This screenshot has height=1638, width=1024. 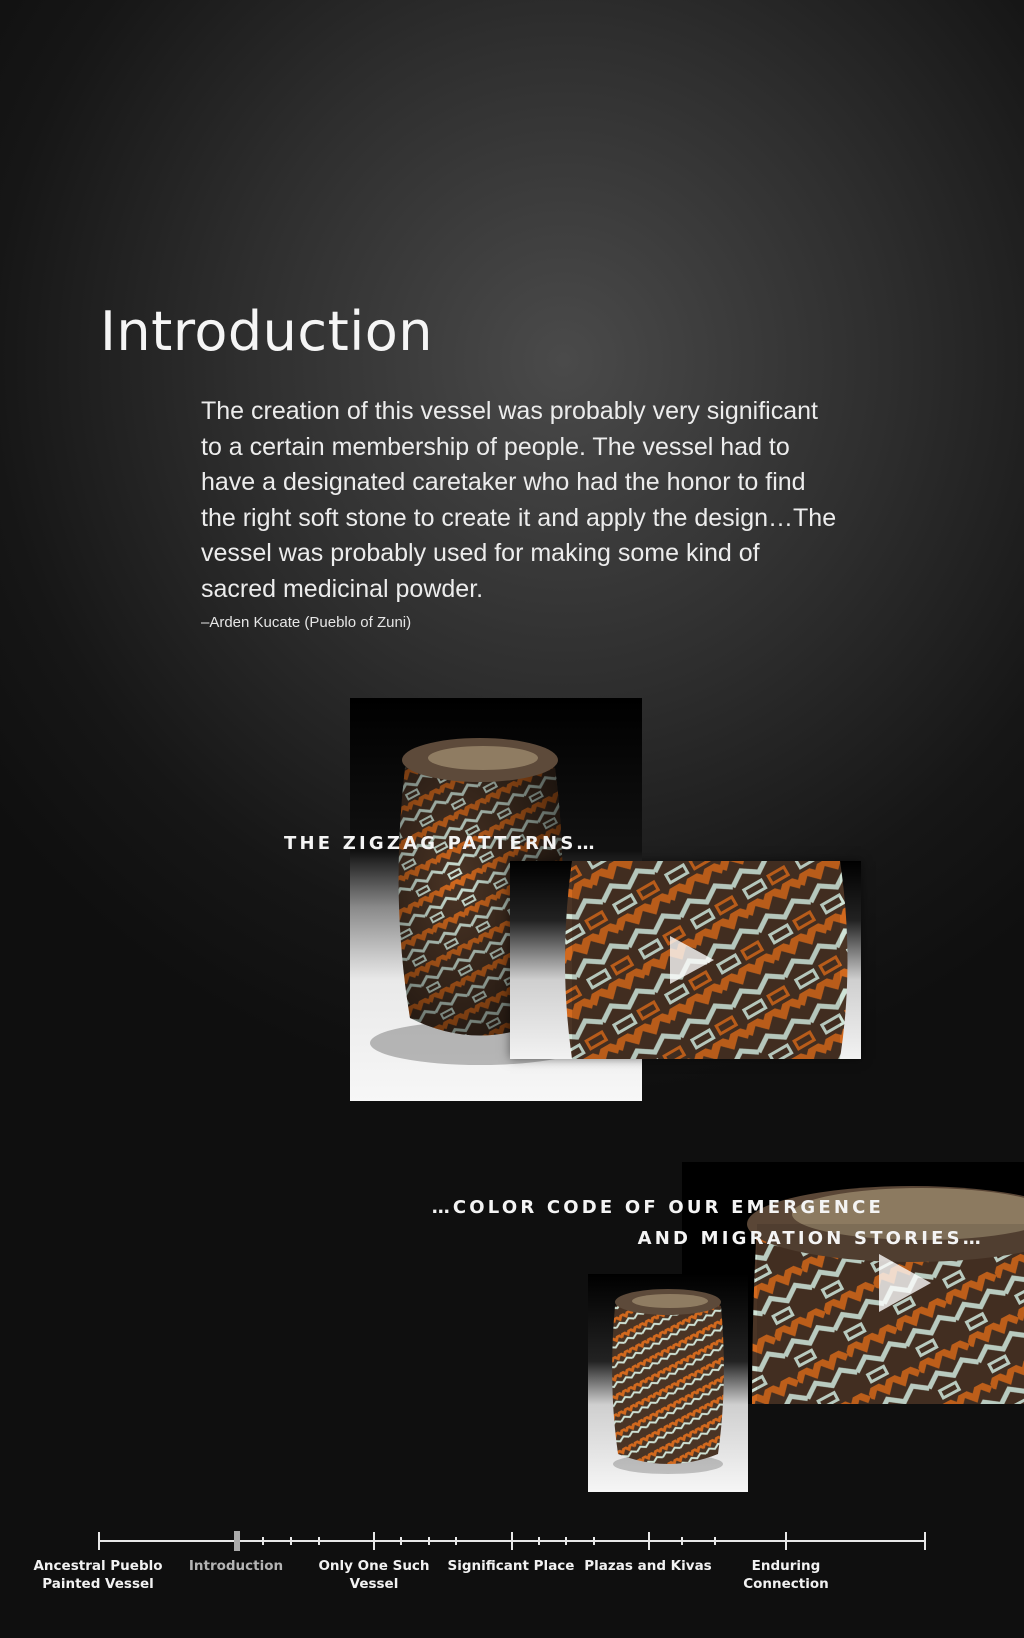 What do you see at coordinates (786, 1575) in the screenshot?
I see `timeline-item-enduring-connection: Enduring Connection` at bounding box center [786, 1575].